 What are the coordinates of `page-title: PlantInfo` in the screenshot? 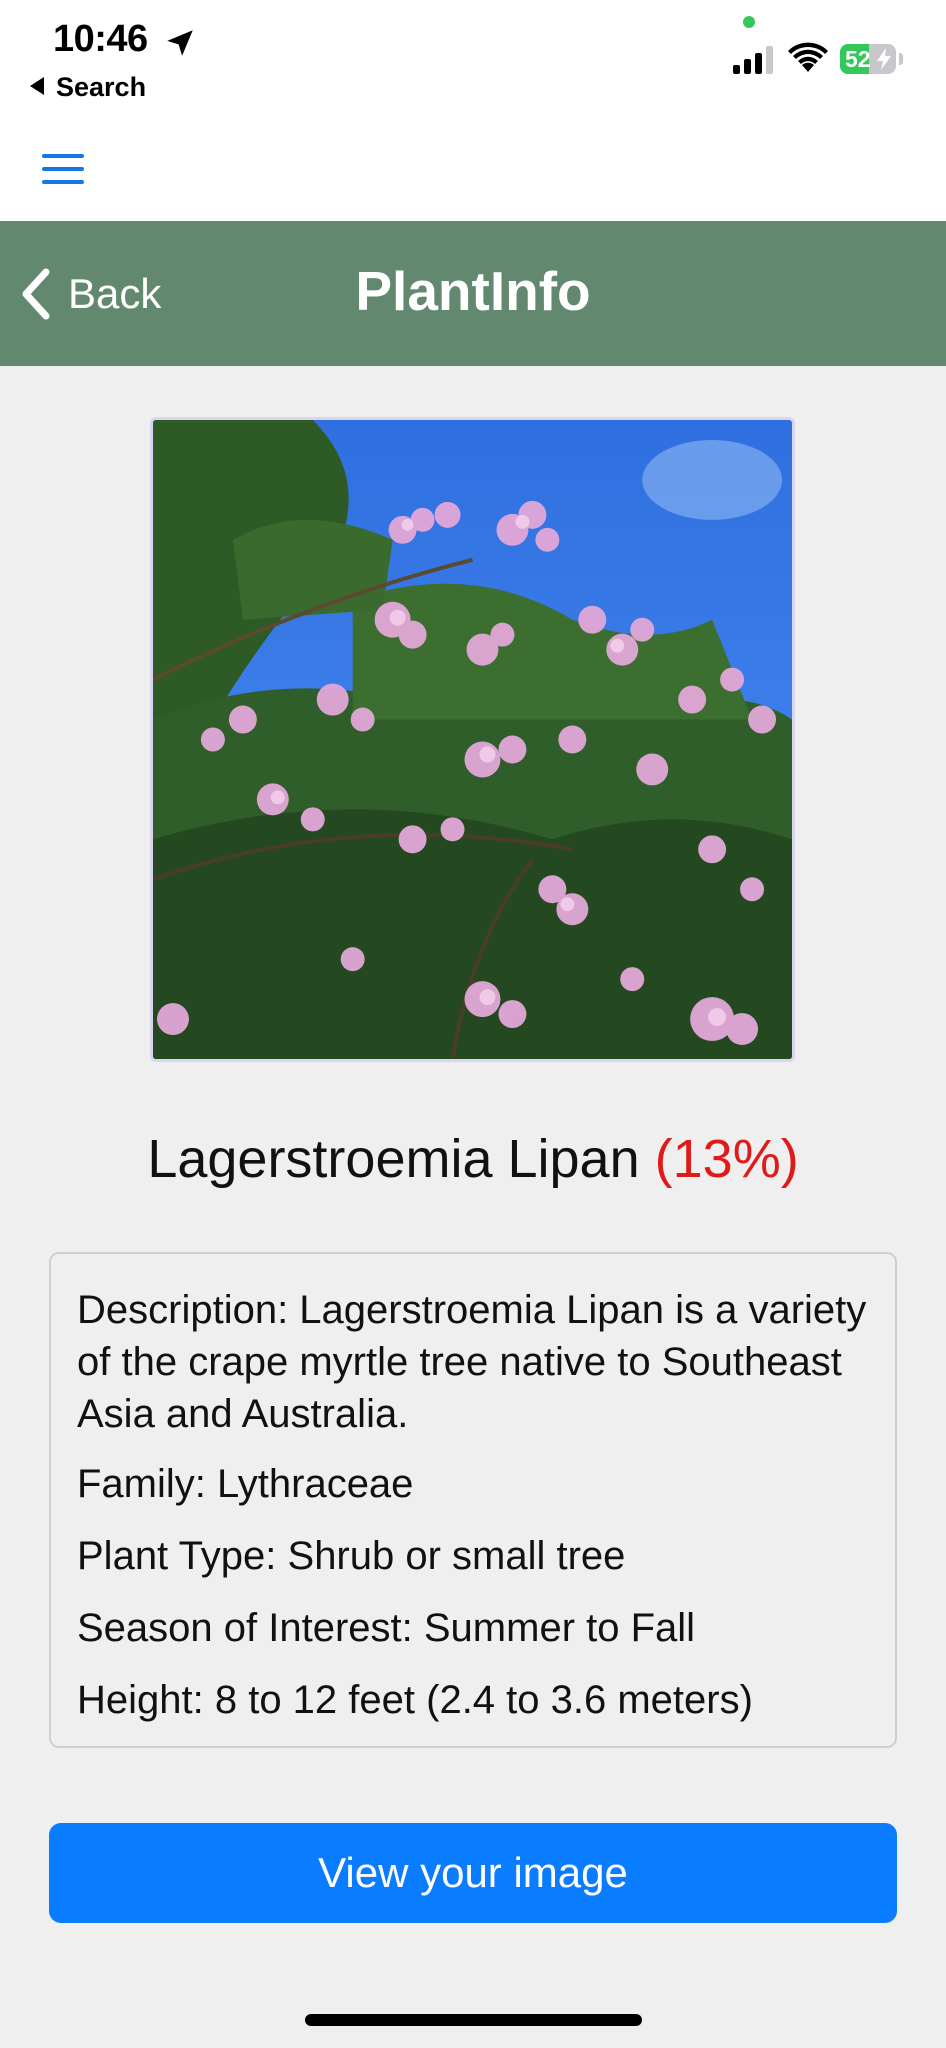 It's located at (473, 291).